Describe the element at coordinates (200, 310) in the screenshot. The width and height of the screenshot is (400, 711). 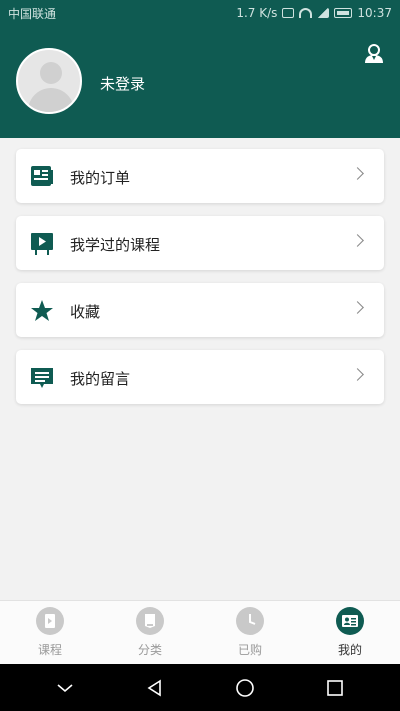
I see `menu-item-favorites: 收藏` at that location.